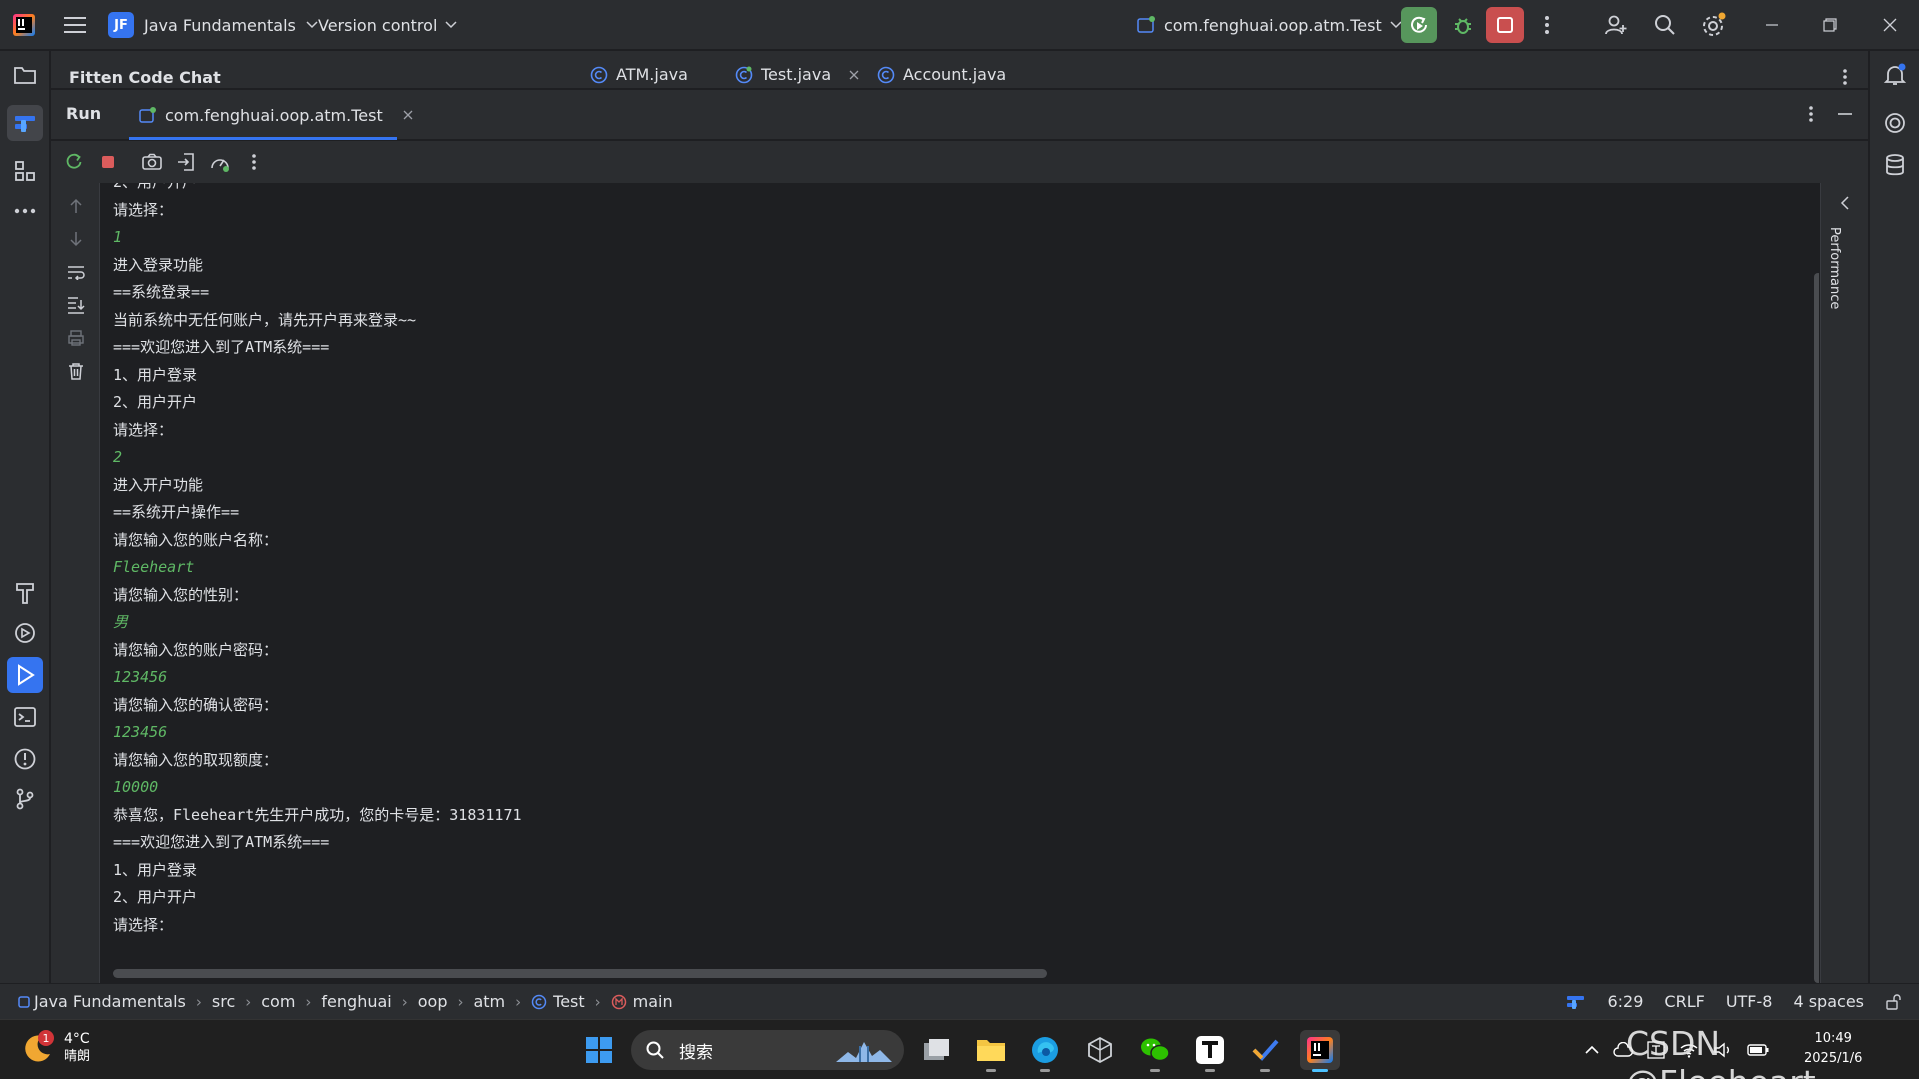 This screenshot has width=1919, height=1079. Describe the element at coordinates (152, 162) in the screenshot. I see `camera-dump-icon` at that location.